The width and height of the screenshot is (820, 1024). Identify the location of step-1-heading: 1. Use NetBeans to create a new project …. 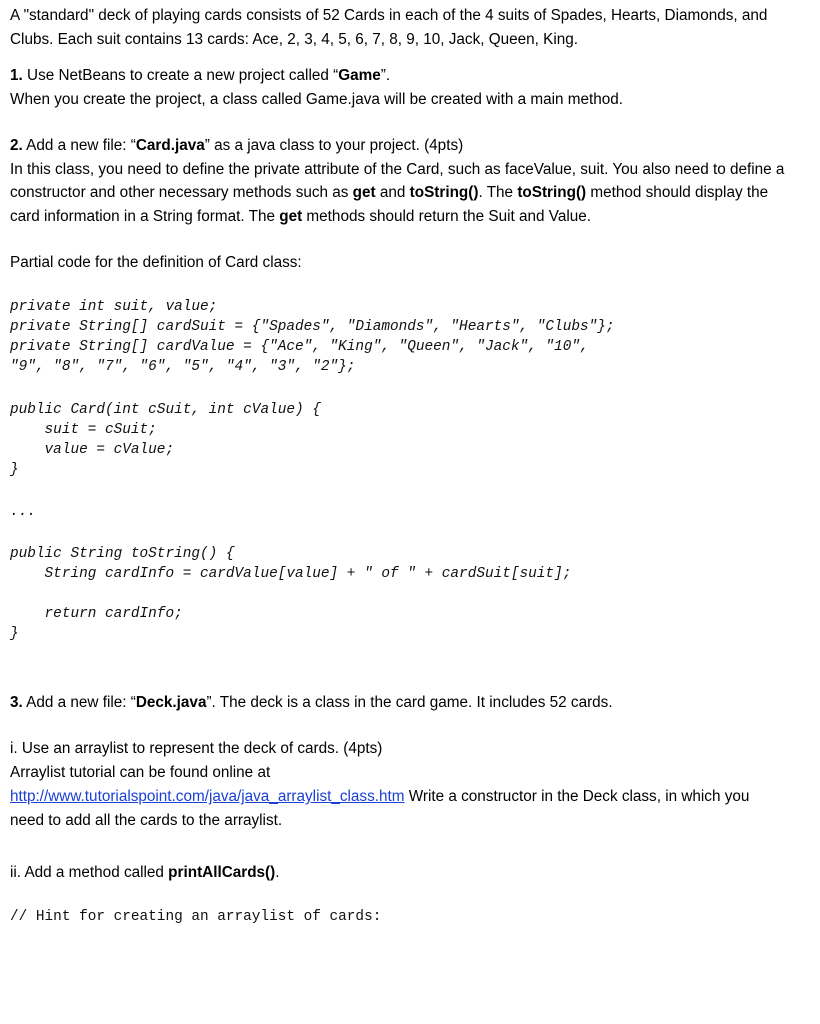
(397, 76).